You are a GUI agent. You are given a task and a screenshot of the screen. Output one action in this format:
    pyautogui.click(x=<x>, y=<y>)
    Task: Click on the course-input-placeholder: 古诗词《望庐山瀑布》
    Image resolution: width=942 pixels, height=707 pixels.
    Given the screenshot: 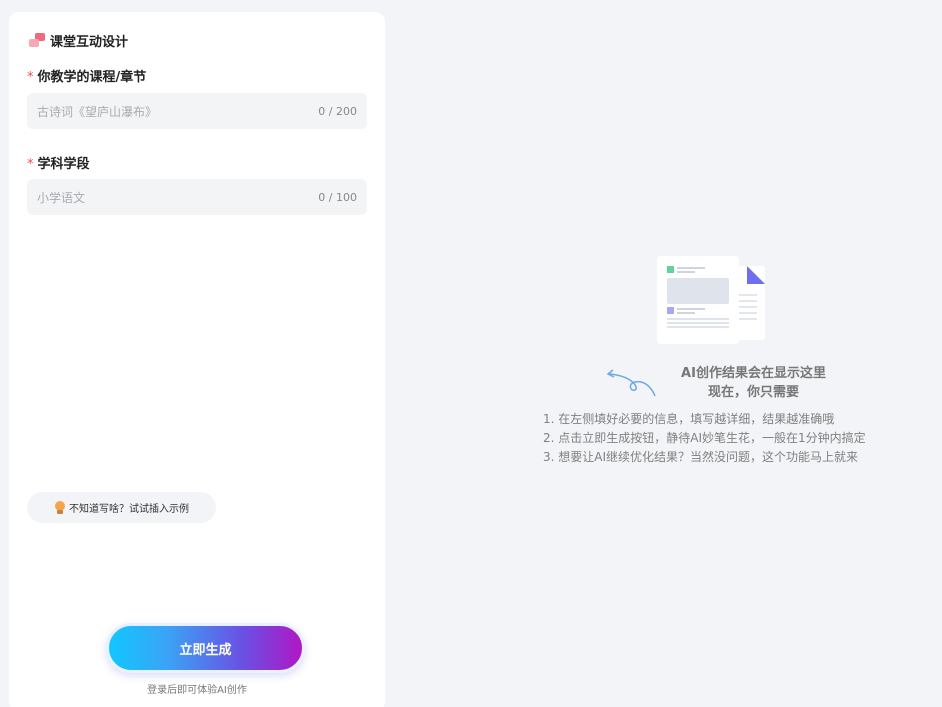 What is the action you would take?
    pyautogui.click(x=97, y=111)
    